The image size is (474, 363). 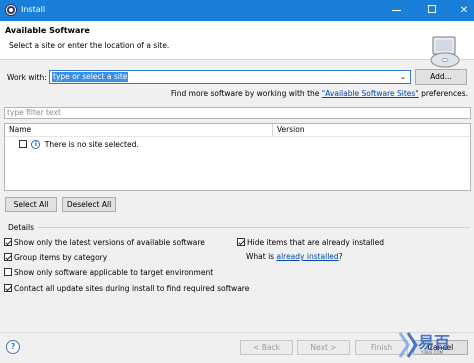 I want to click on what-is-suffix: ?, so click(x=340, y=256).